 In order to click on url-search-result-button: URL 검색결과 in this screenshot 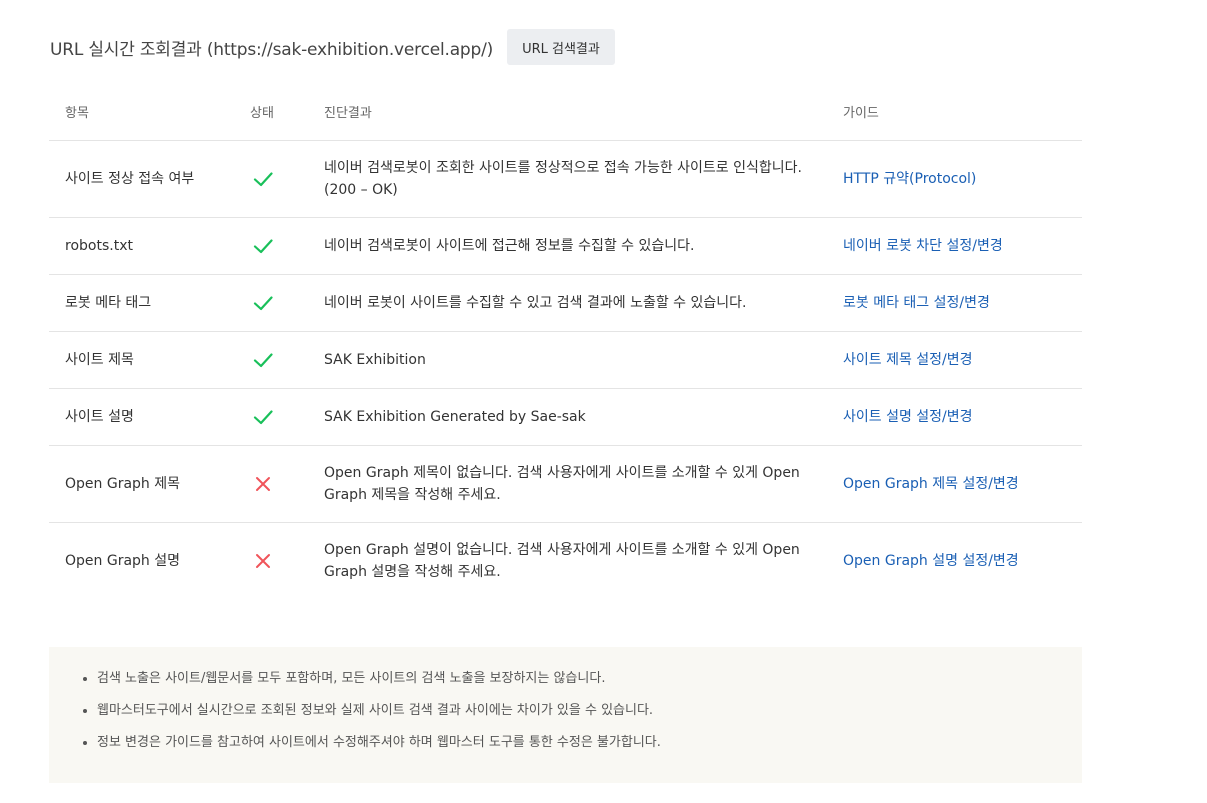, I will do `click(561, 47)`.